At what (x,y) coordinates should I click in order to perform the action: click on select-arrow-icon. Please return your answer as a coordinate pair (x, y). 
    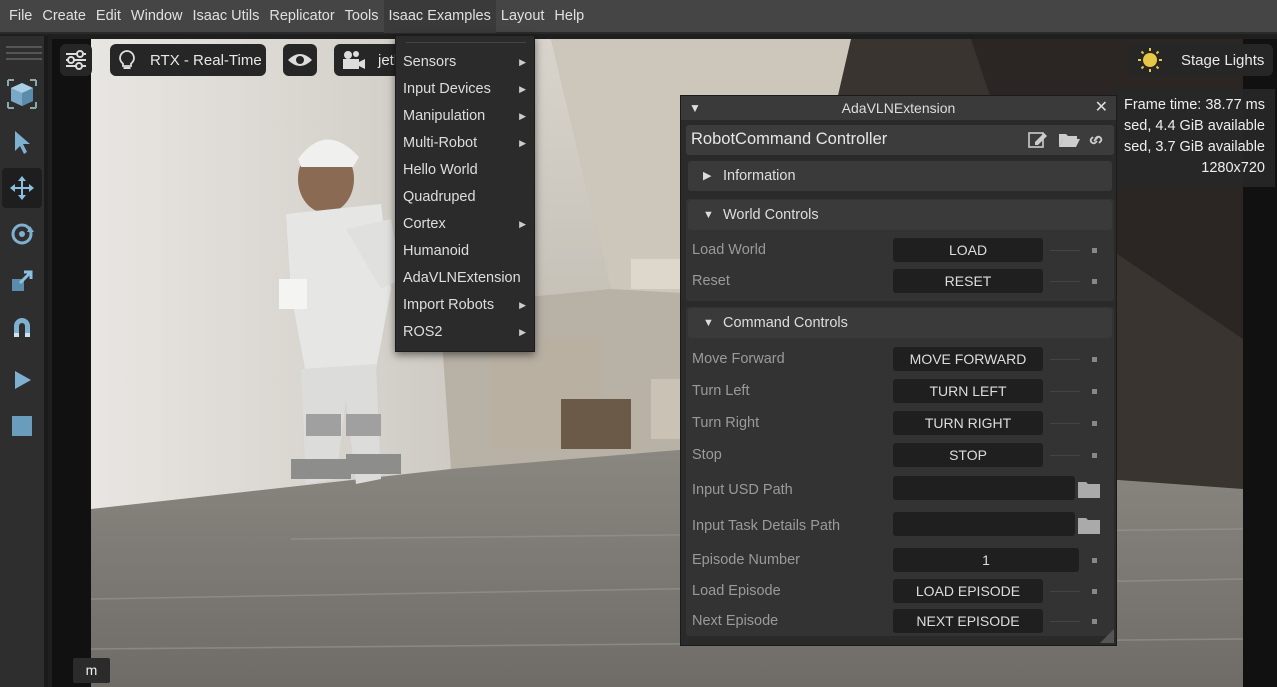
    Looking at the image, I should click on (22, 142).